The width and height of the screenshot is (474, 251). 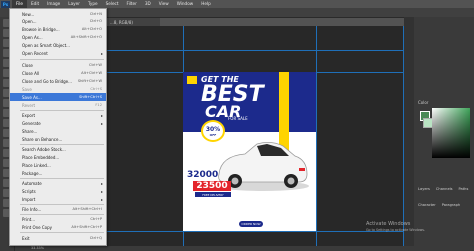 What do you see at coordinates (37, 227) in the screenshot?
I see `menu-item-label: Print One Copy` at bounding box center [37, 227].